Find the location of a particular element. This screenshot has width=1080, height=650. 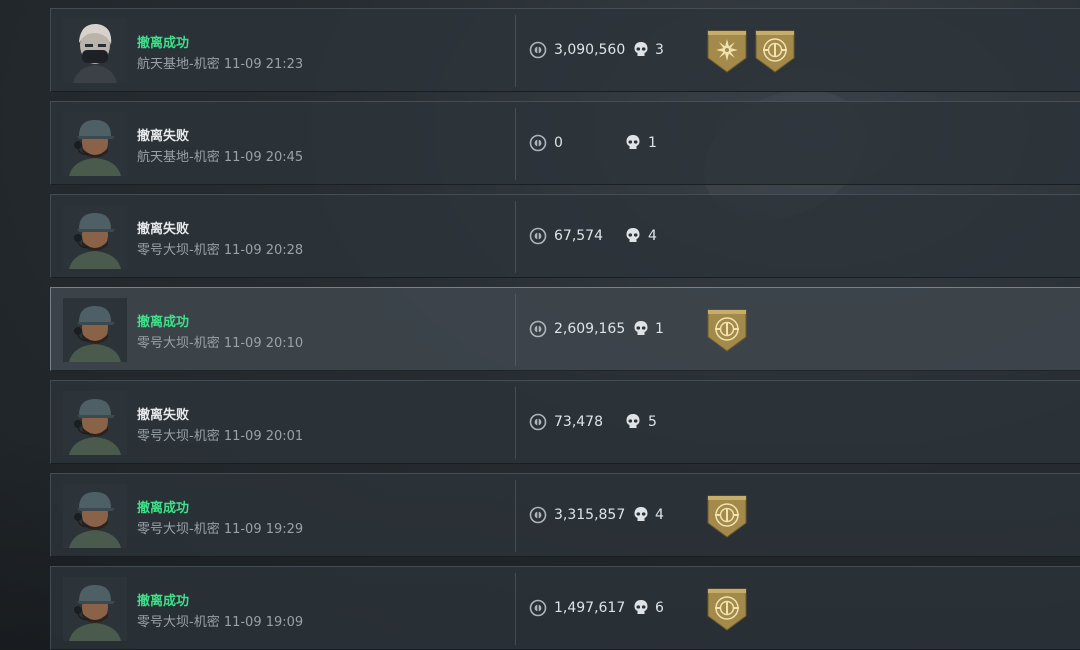

match-record-row: 撤离成功 零号大坝-机密 11-09 19:29 3,315,857 4 is located at coordinates (565, 515).